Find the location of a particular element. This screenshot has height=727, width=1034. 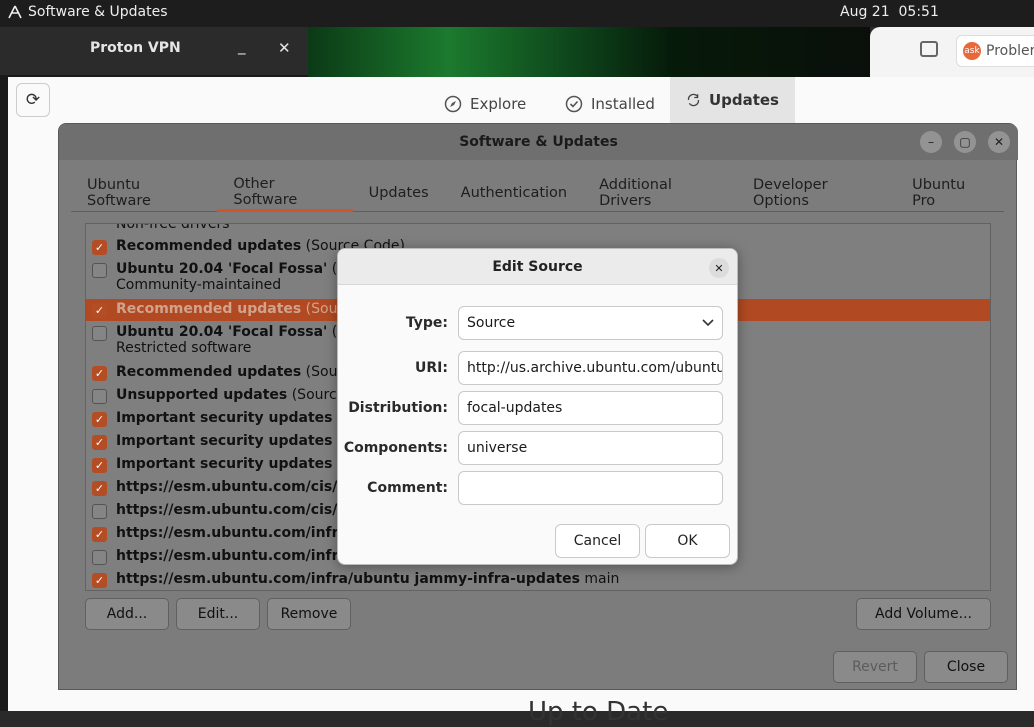

close-button: ✕ is located at coordinates (284, 48).